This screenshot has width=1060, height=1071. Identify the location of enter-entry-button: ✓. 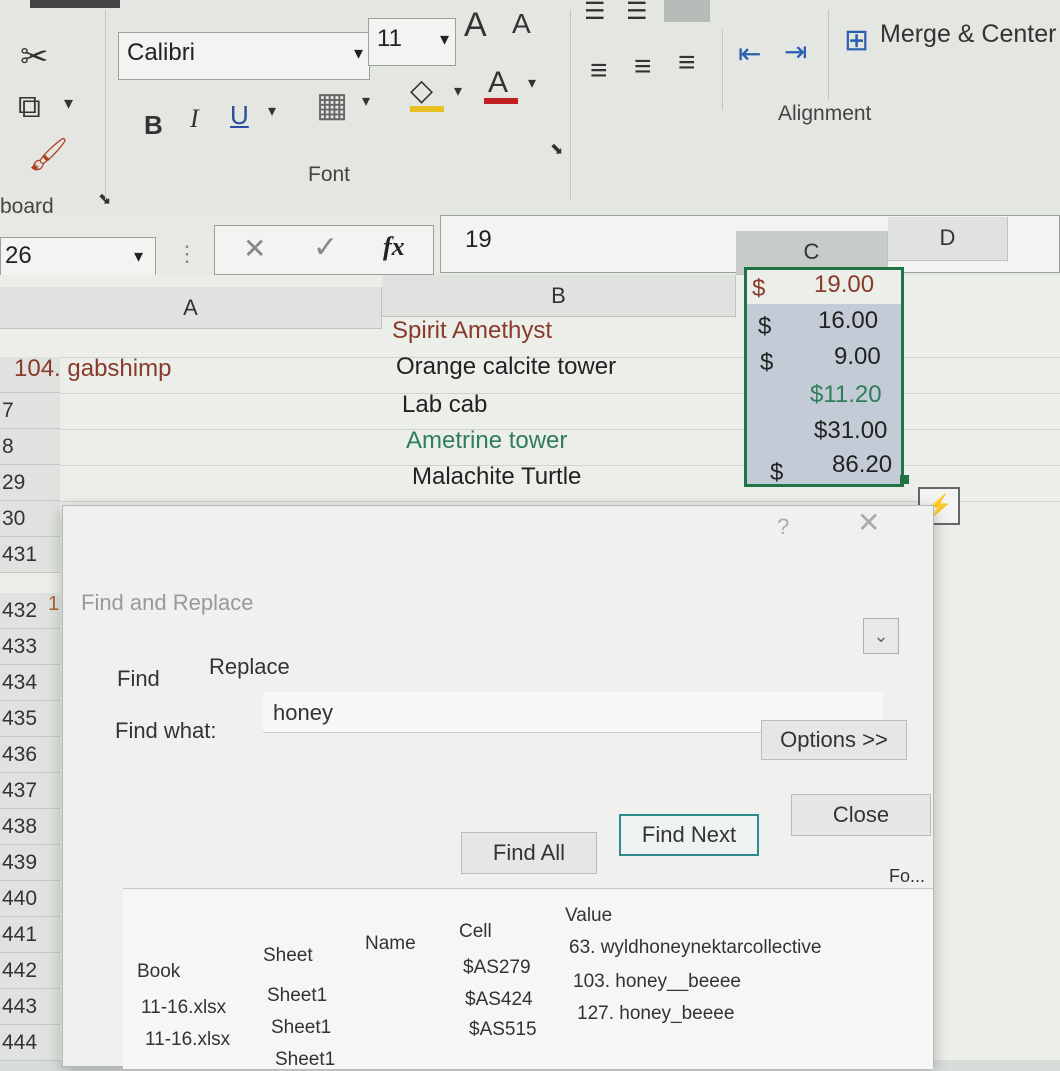
(325, 247).